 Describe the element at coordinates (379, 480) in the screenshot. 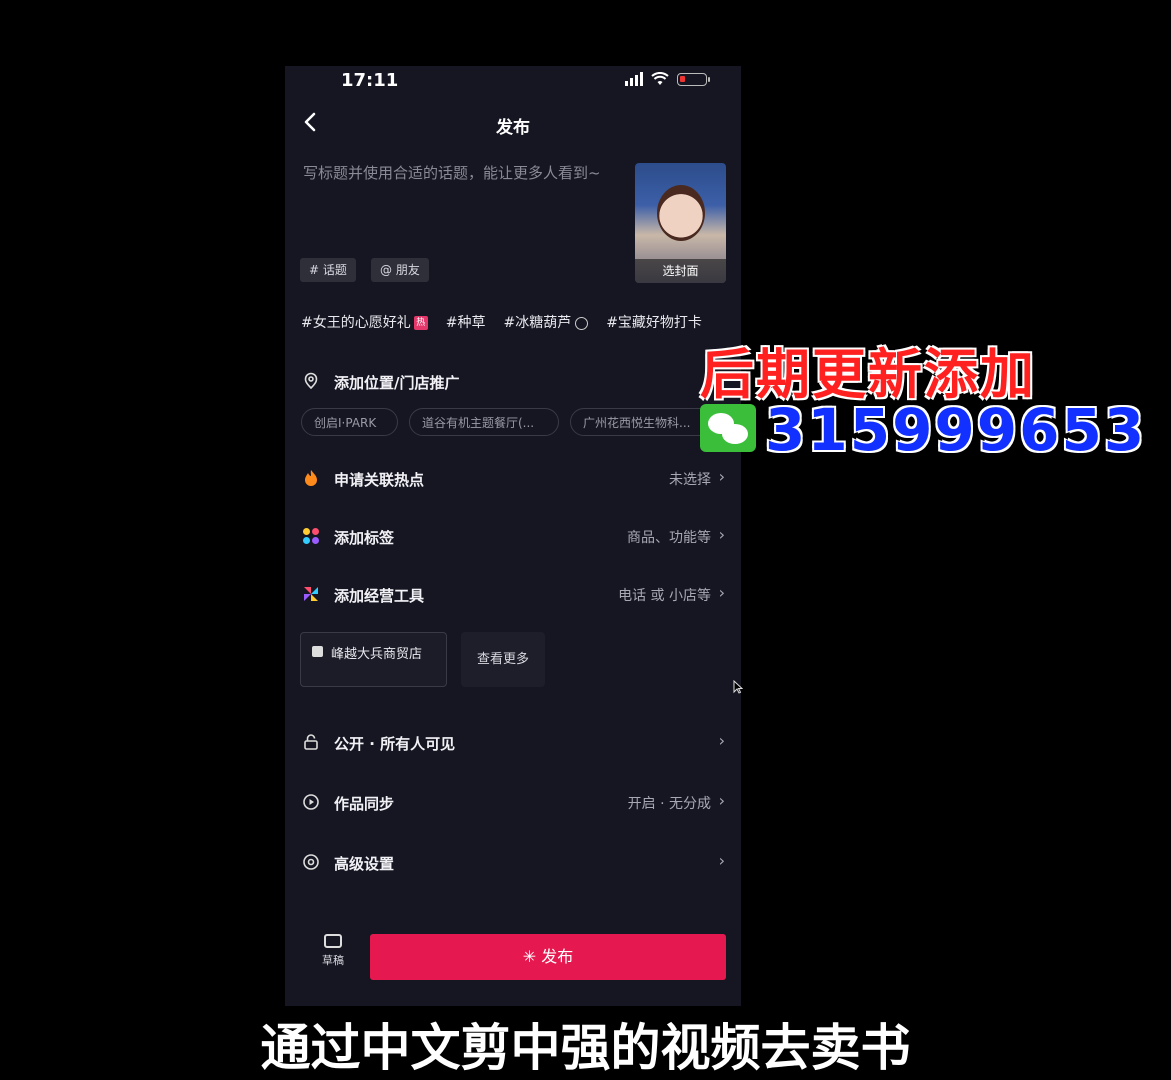

I see `hotspot-label: 申请关联热点` at that location.